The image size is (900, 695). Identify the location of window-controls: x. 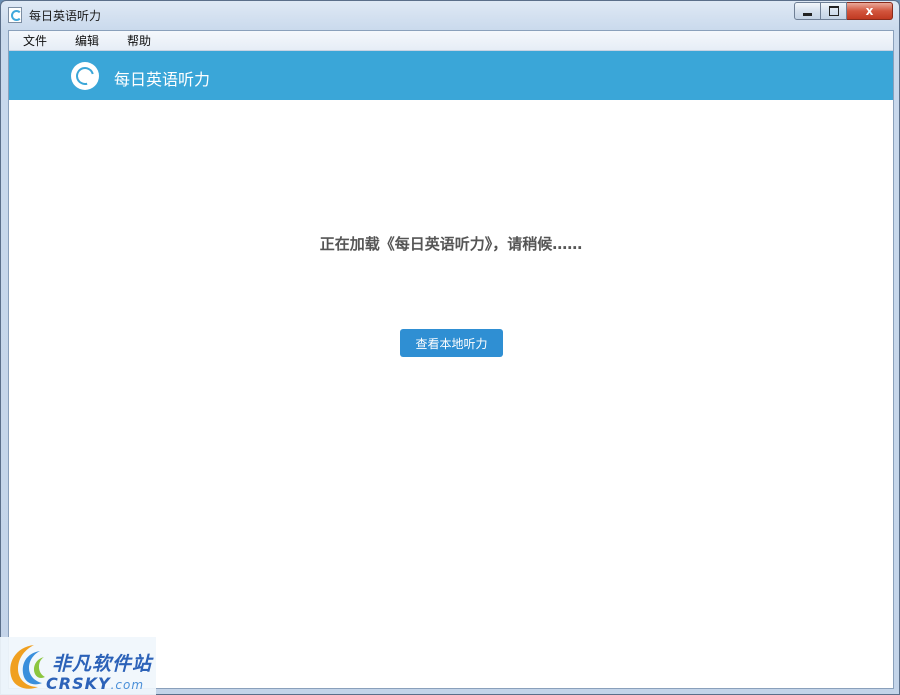
(843, 11).